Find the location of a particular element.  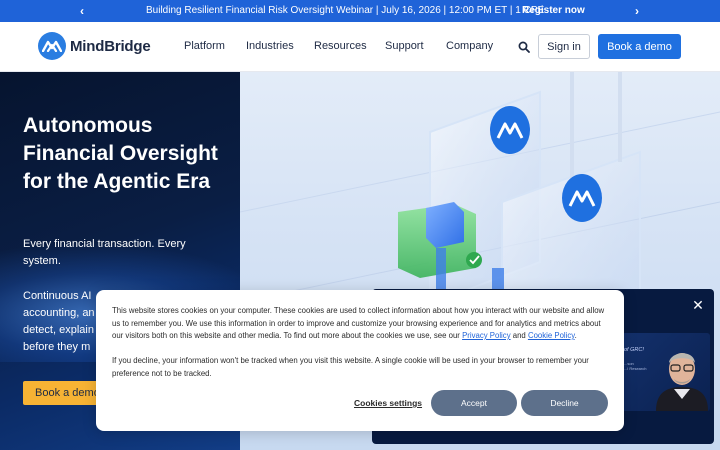

cookie-text-and: and is located at coordinates (519, 335).